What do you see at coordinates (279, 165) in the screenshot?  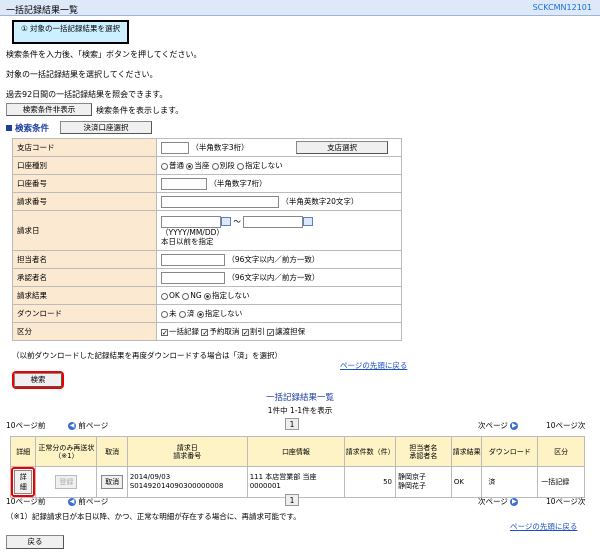 I see `account-type-radios: 普通 当座 別段 指定しない` at bounding box center [279, 165].